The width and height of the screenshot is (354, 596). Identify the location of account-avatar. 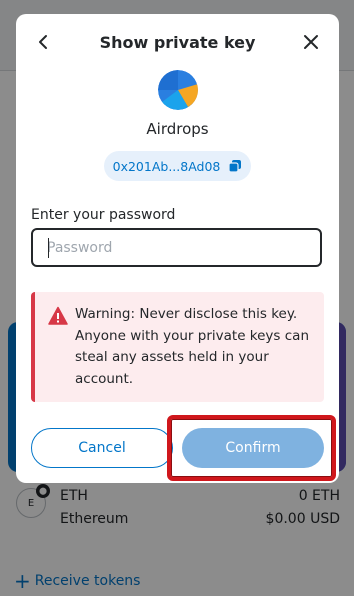
(178, 90).